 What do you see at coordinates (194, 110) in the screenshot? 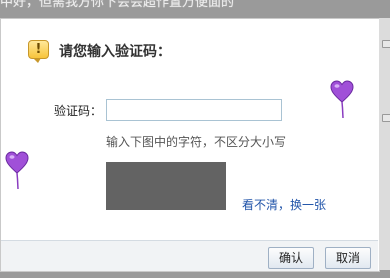
I see `captcha-input` at bounding box center [194, 110].